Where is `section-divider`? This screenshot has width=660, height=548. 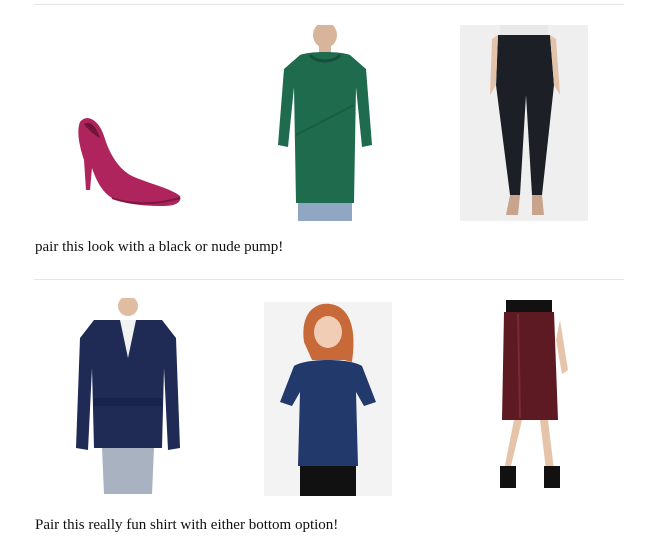
section-divider is located at coordinates (329, 279).